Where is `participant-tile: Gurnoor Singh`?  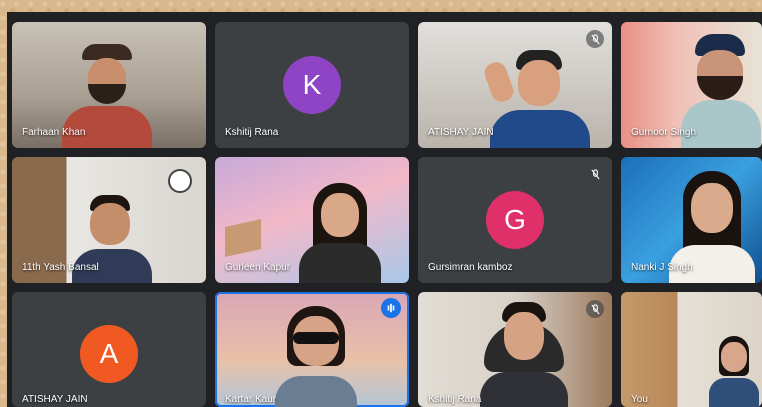
participant-tile: Gurnoor Singh is located at coordinates (691, 85).